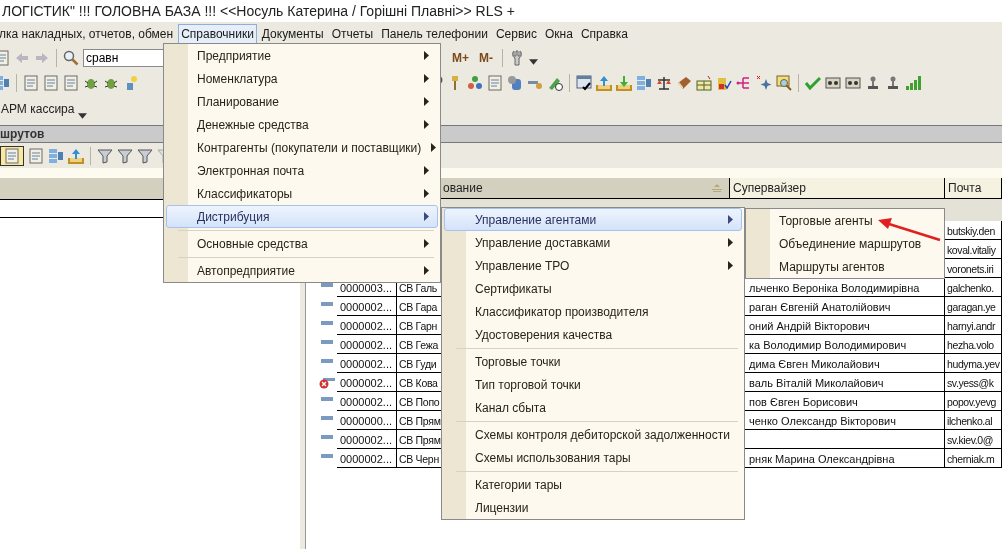 This screenshot has height=549, width=1002. I want to click on table-cell: sv.yess@k, so click(973, 382).